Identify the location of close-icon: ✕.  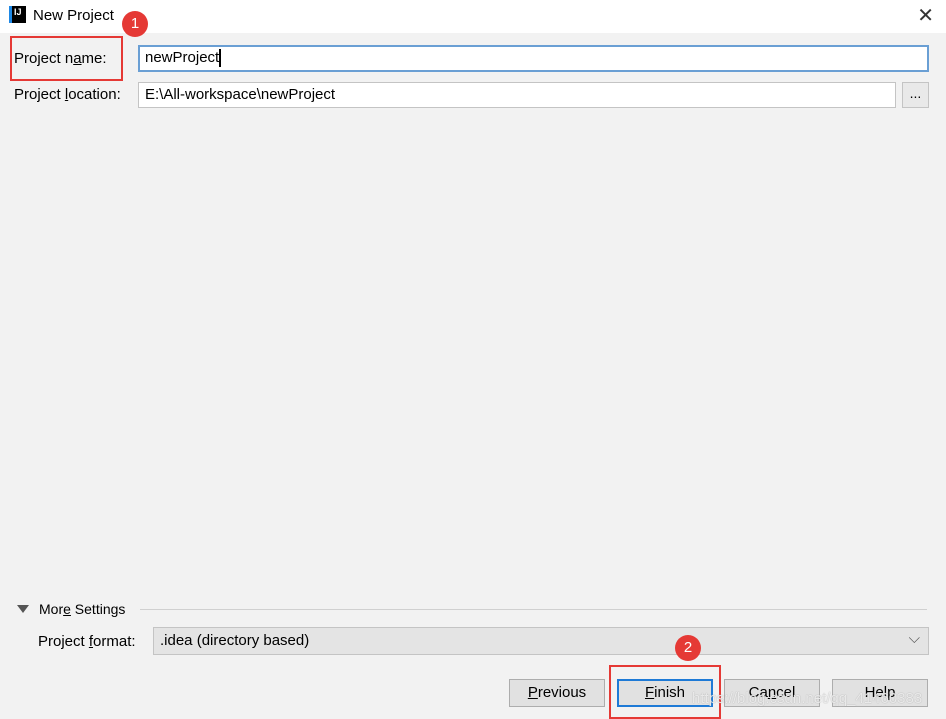
(925, 15).